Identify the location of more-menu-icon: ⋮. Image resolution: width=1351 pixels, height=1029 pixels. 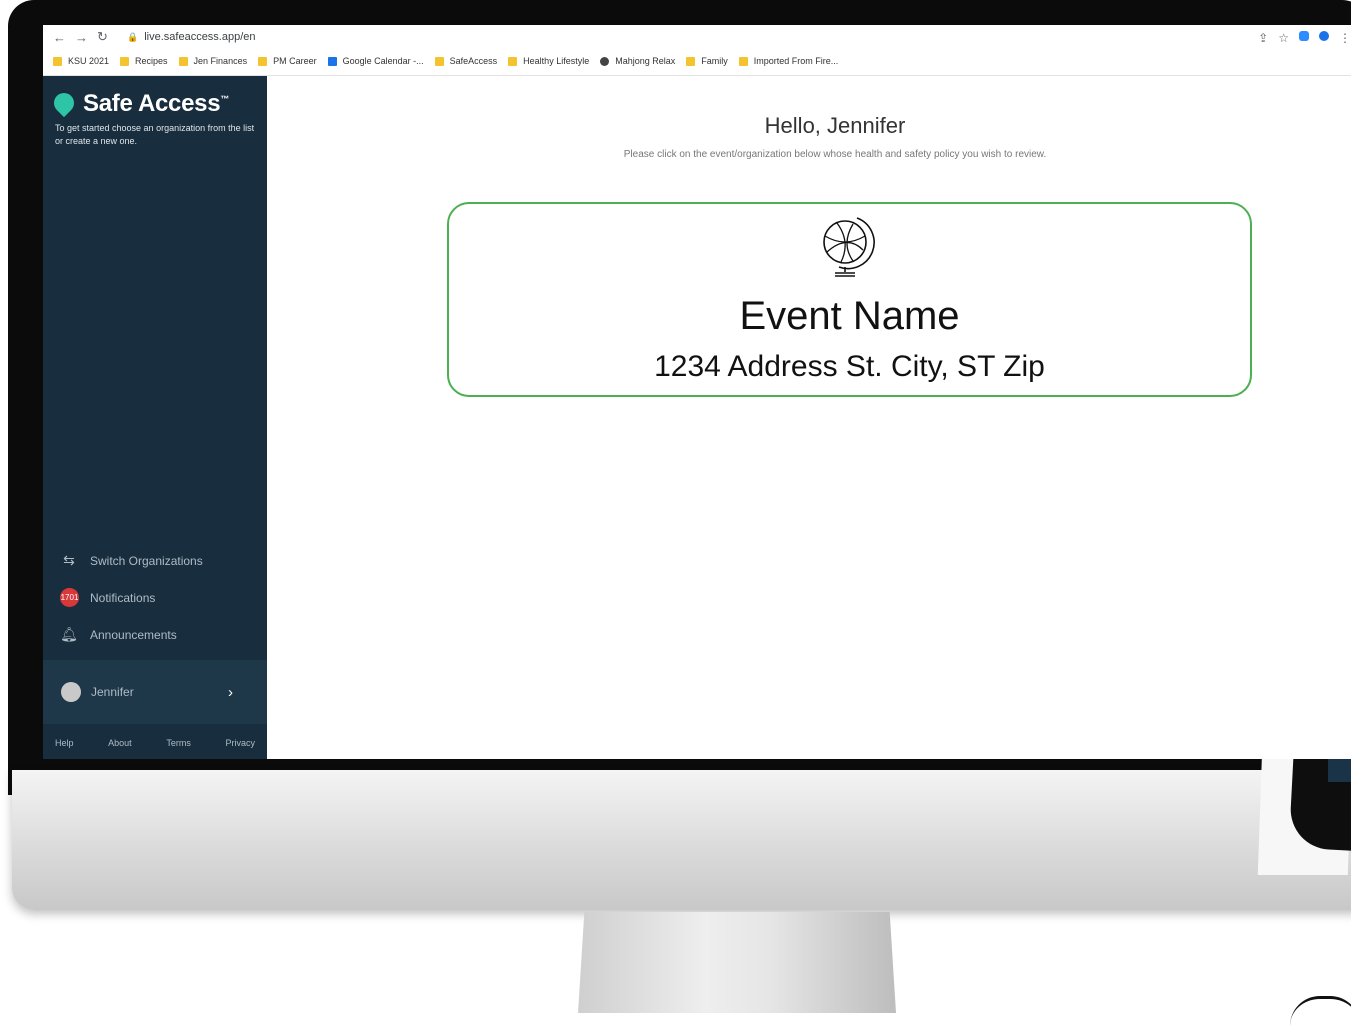
(1345, 38).